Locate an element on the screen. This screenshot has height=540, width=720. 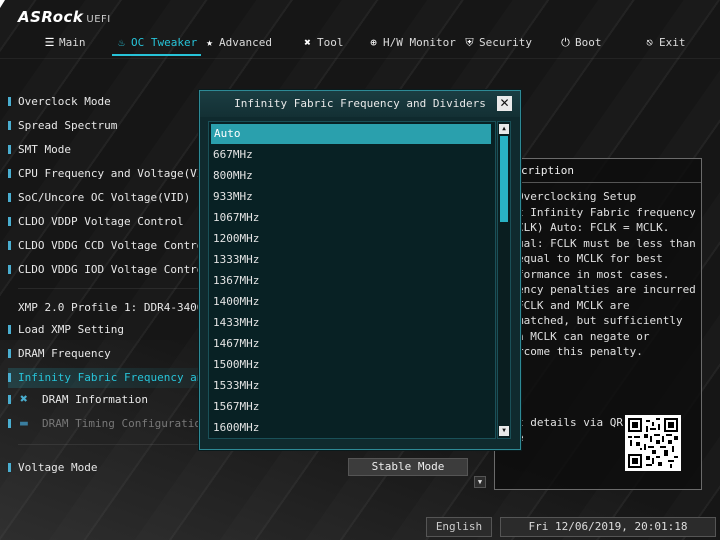
setting-soc-uncore-voltage: SoC/Uncore OC Voltage(VID) is located at coordinates (99, 198).